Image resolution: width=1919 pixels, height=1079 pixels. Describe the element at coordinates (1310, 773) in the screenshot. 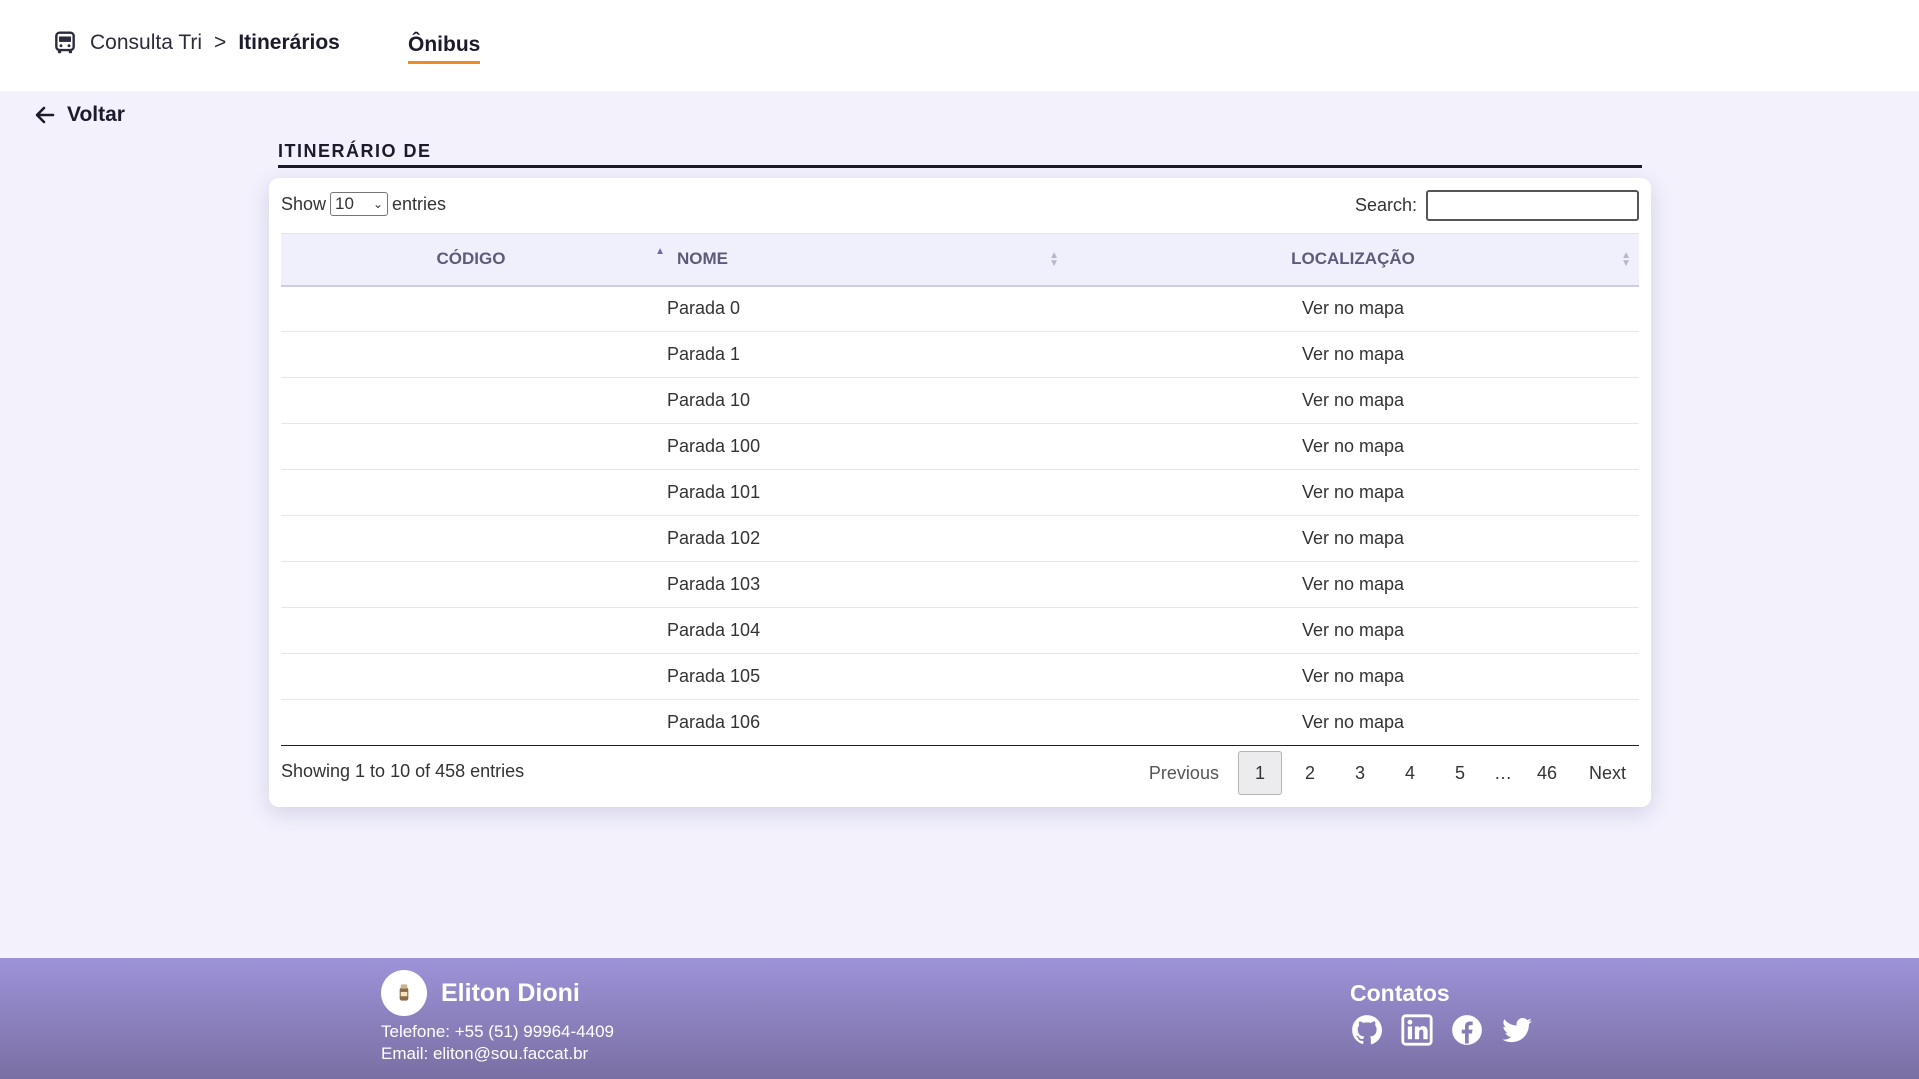

I see `pagination-page: 2` at that location.